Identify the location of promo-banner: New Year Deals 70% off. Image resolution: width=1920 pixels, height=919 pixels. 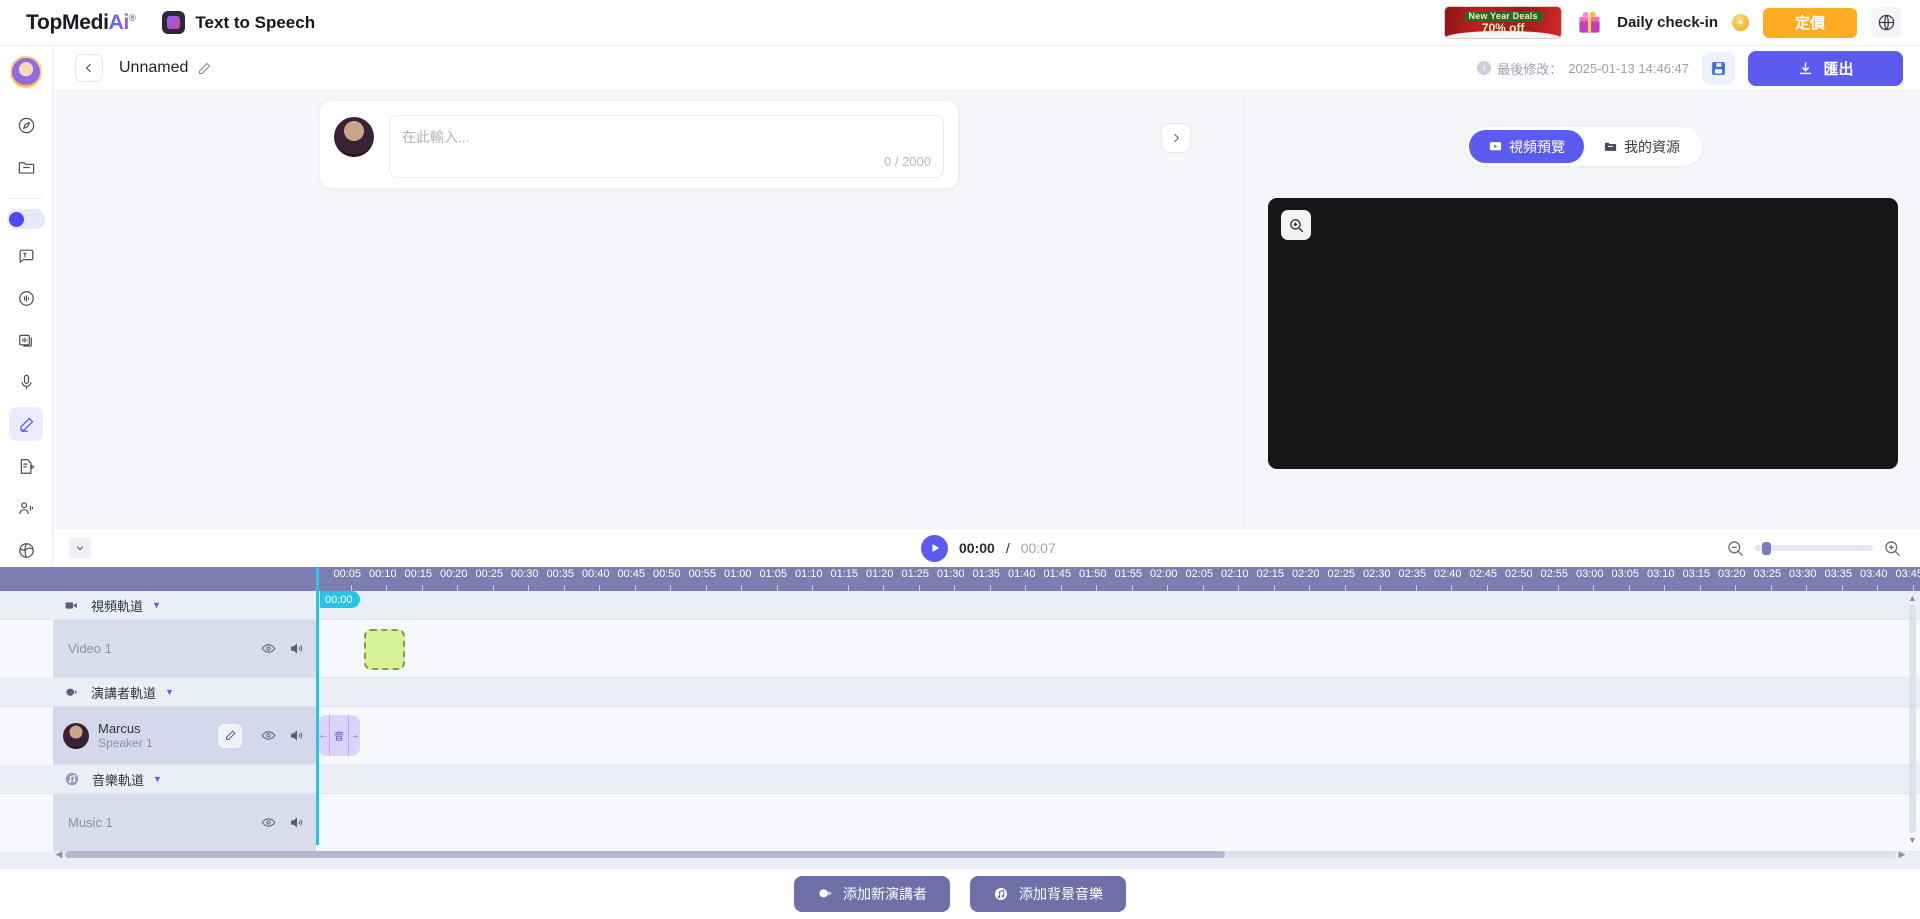
(1503, 22).